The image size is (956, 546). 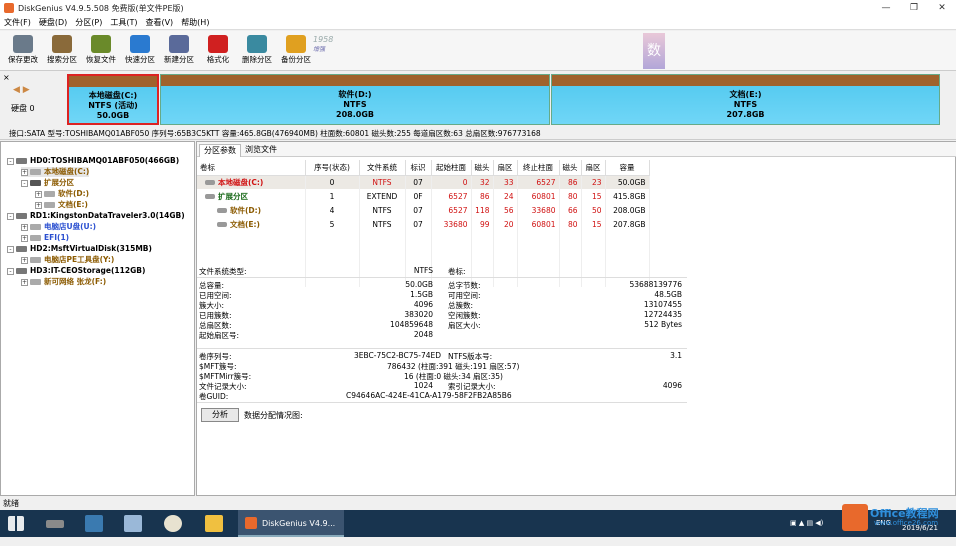 I want to click on table-row: 本地磁盘(C:) 0 NTFS 07 0 32 33 6527 86 23 50.0GB, so click(x=423, y=182).